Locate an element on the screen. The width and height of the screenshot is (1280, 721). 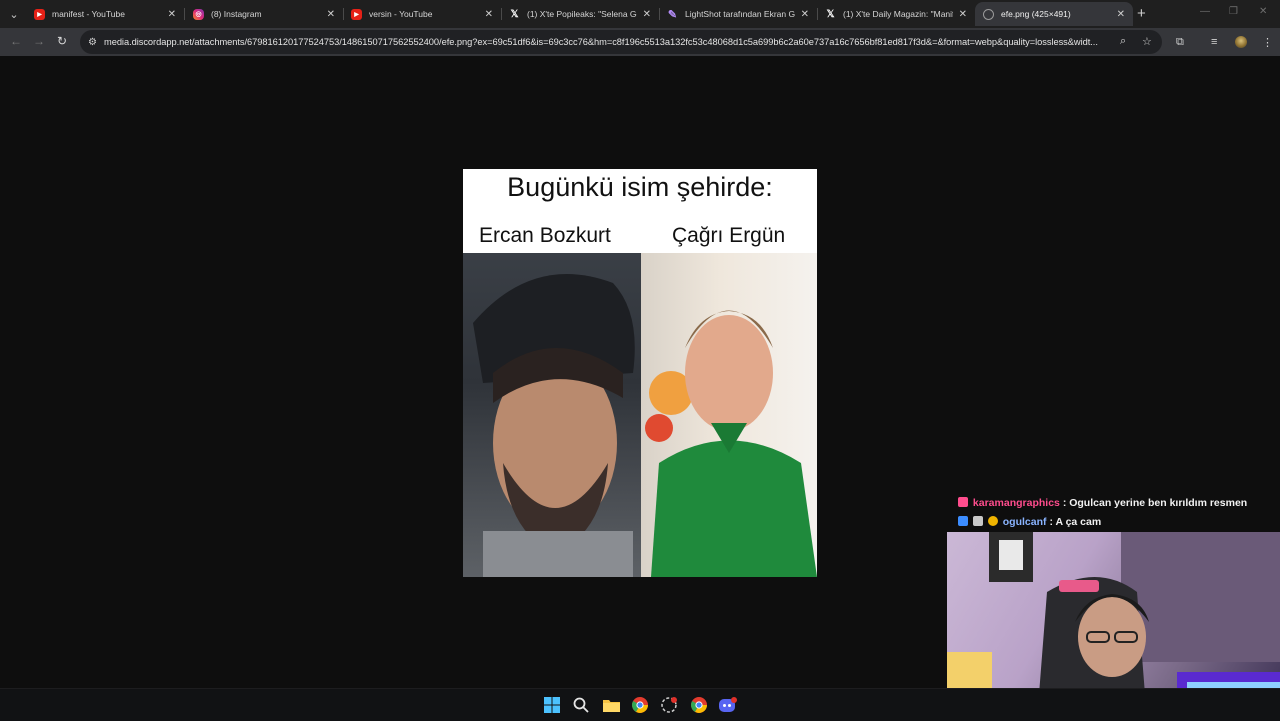
right-portrait-photo is located at coordinates (729, 415).